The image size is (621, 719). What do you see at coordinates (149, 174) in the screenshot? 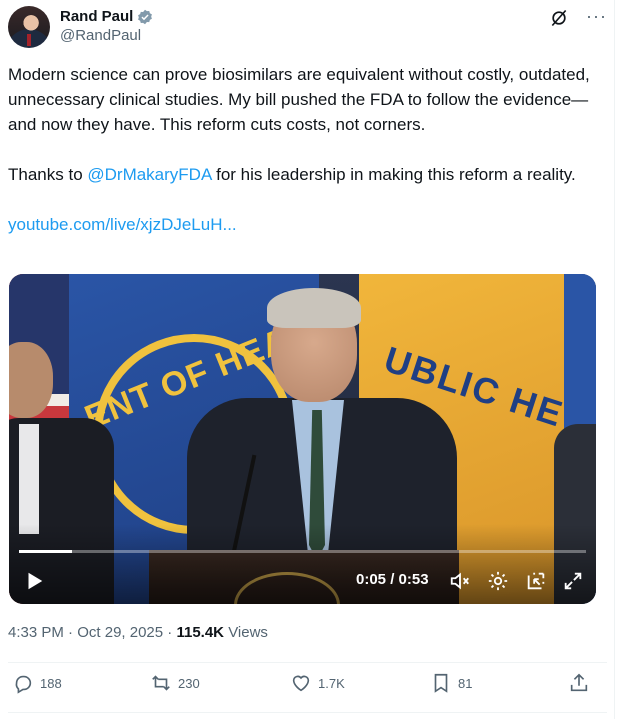
I see `mention-link: @DrMakaryFDA` at bounding box center [149, 174].